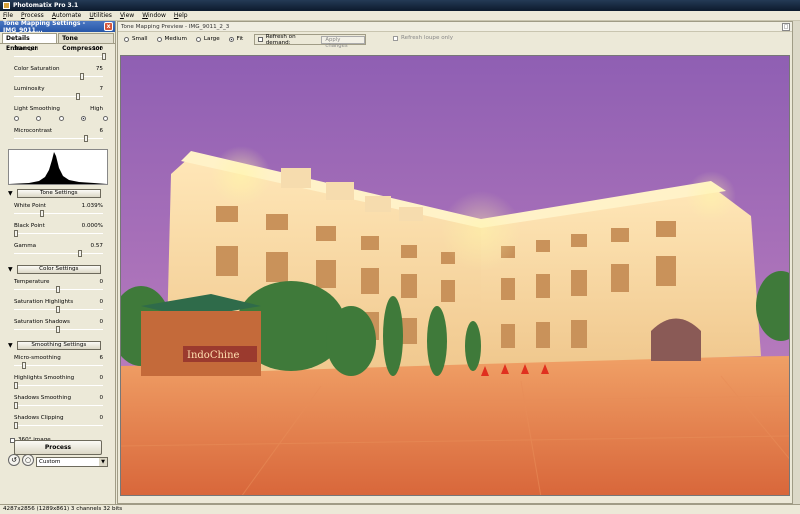 The width and height of the screenshot is (800, 514). What do you see at coordinates (29, 226) in the screenshot?
I see `black-point-label: Black Point` at bounding box center [29, 226].